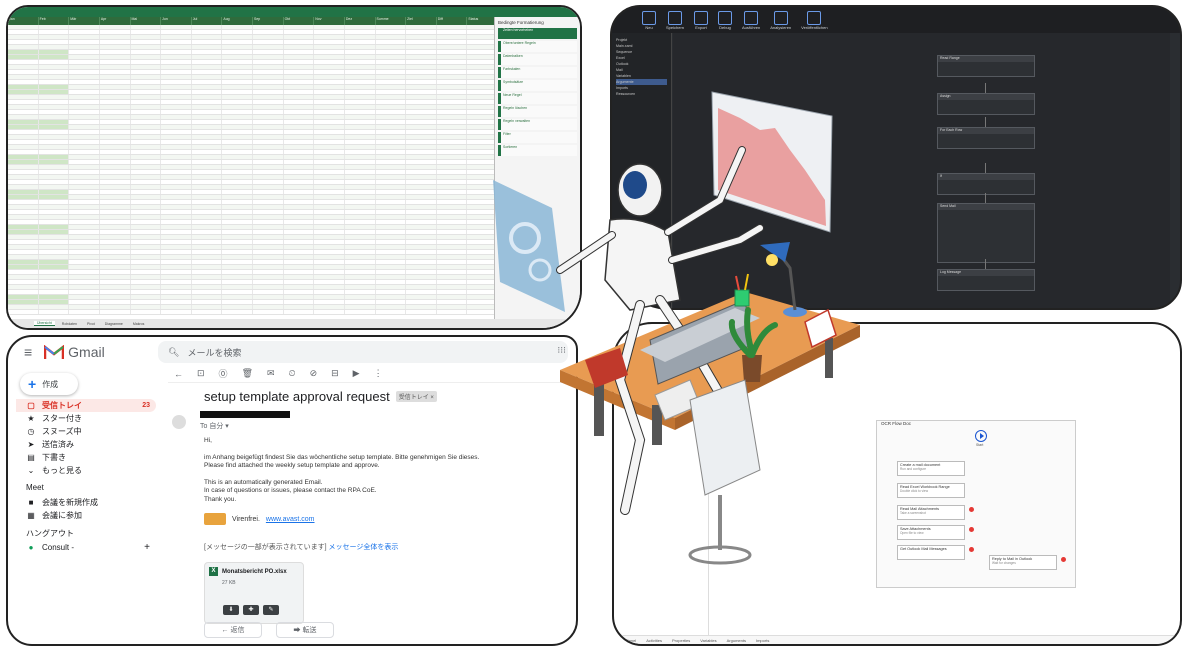 Image resolution: width=1184 pixels, height=651 pixels. Describe the element at coordinates (84, 21) in the screenshot. I see `column-header: Mär` at that location.